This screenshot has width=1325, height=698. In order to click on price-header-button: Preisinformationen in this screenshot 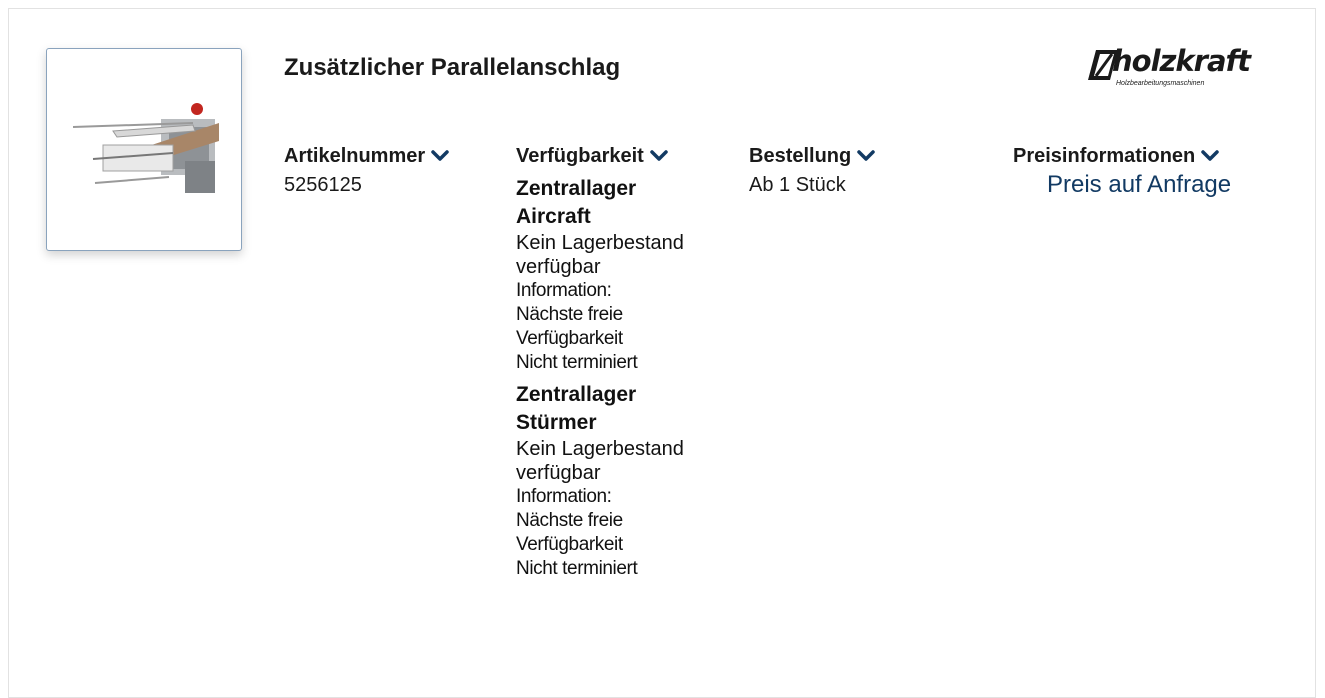, I will do `click(1122, 156)`.